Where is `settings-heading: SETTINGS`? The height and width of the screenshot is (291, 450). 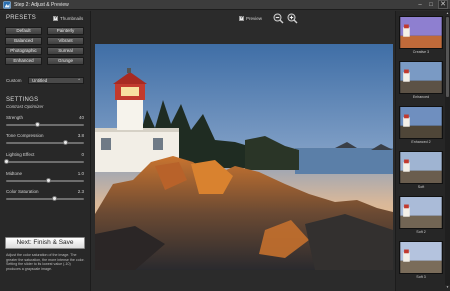
settings-heading: SETTINGS is located at coordinates (22, 100).